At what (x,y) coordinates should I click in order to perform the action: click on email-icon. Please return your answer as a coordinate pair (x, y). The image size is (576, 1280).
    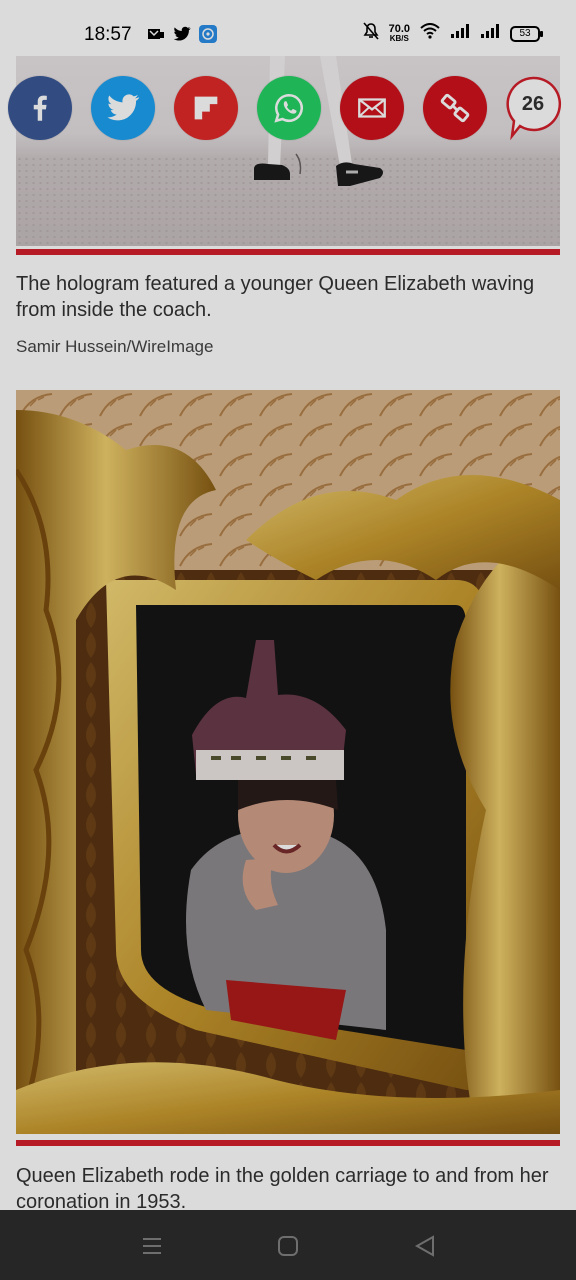
    Looking at the image, I should click on (372, 108).